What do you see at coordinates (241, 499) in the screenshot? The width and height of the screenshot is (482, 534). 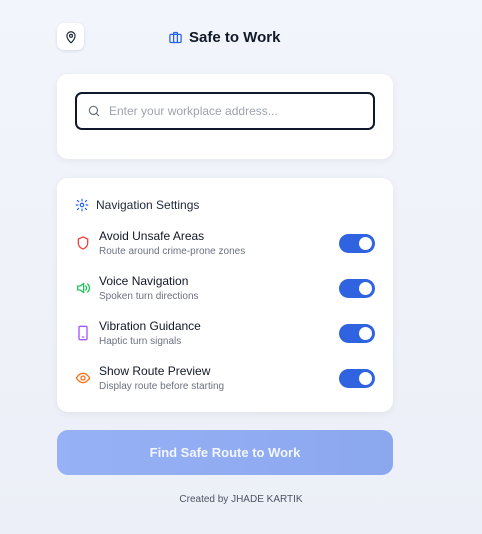 I see `footer-credit: Created by JHADE KARTIK` at bounding box center [241, 499].